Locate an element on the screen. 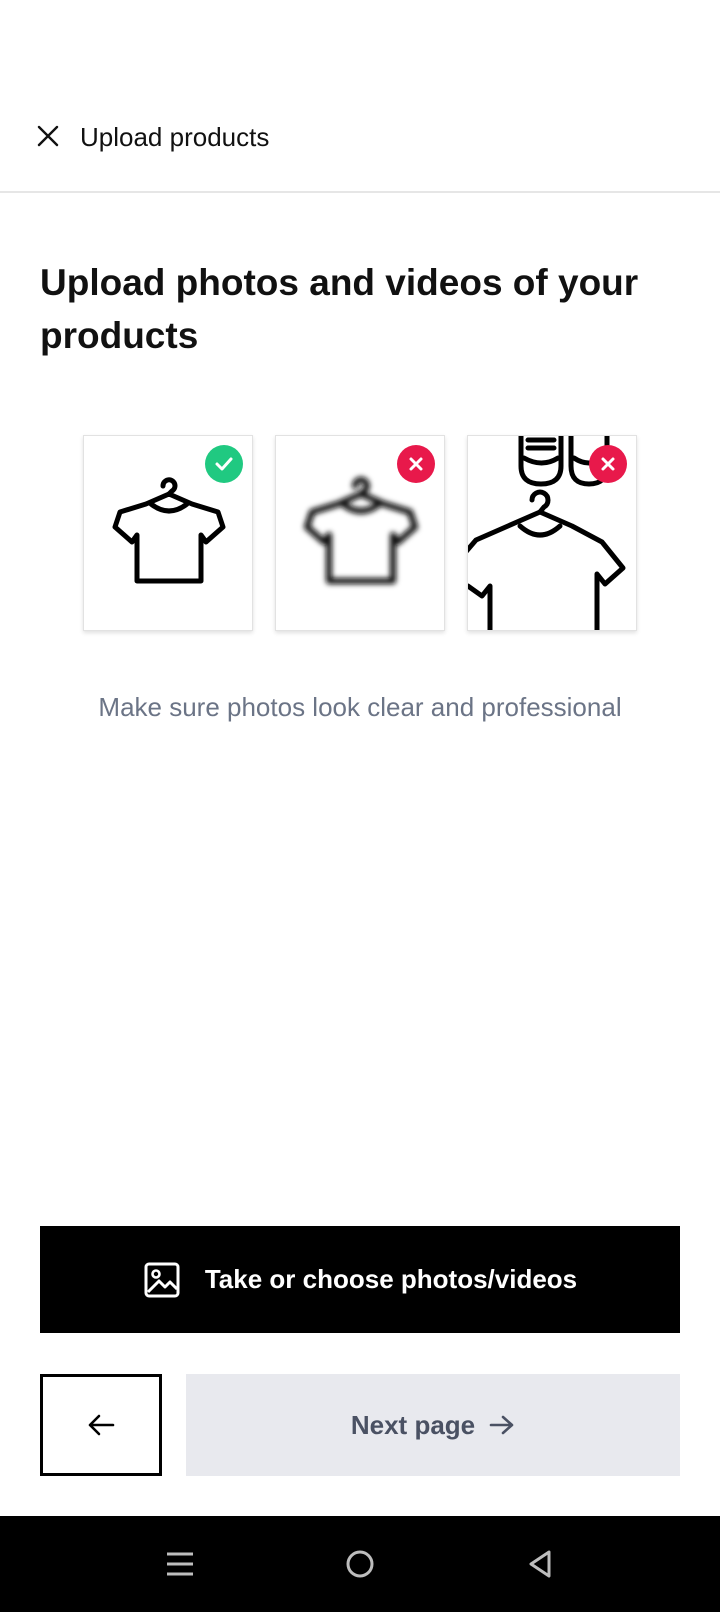  take-or-choose-label: Take or choose photos/videos is located at coordinates (391, 1279).